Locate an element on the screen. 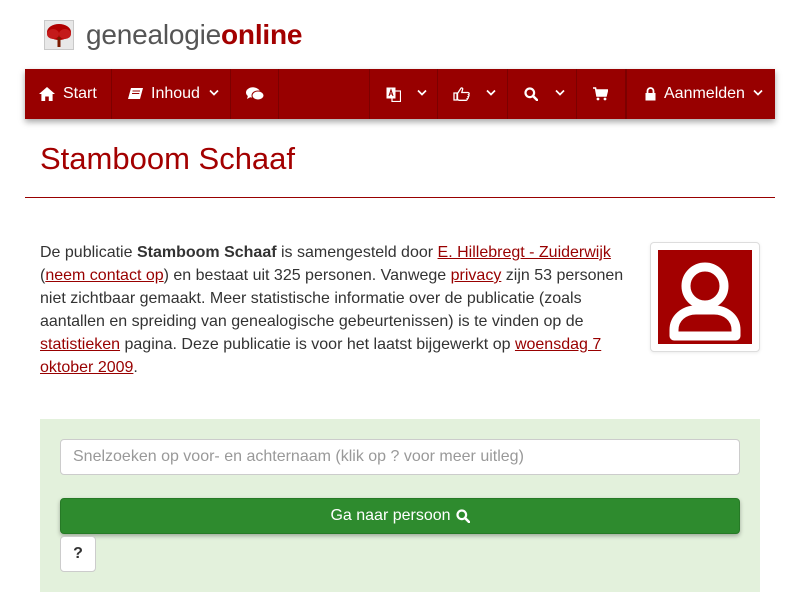 The width and height of the screenshot is (800, 600). intro-text: is samengesteld door is located at coordinates (357, 252).